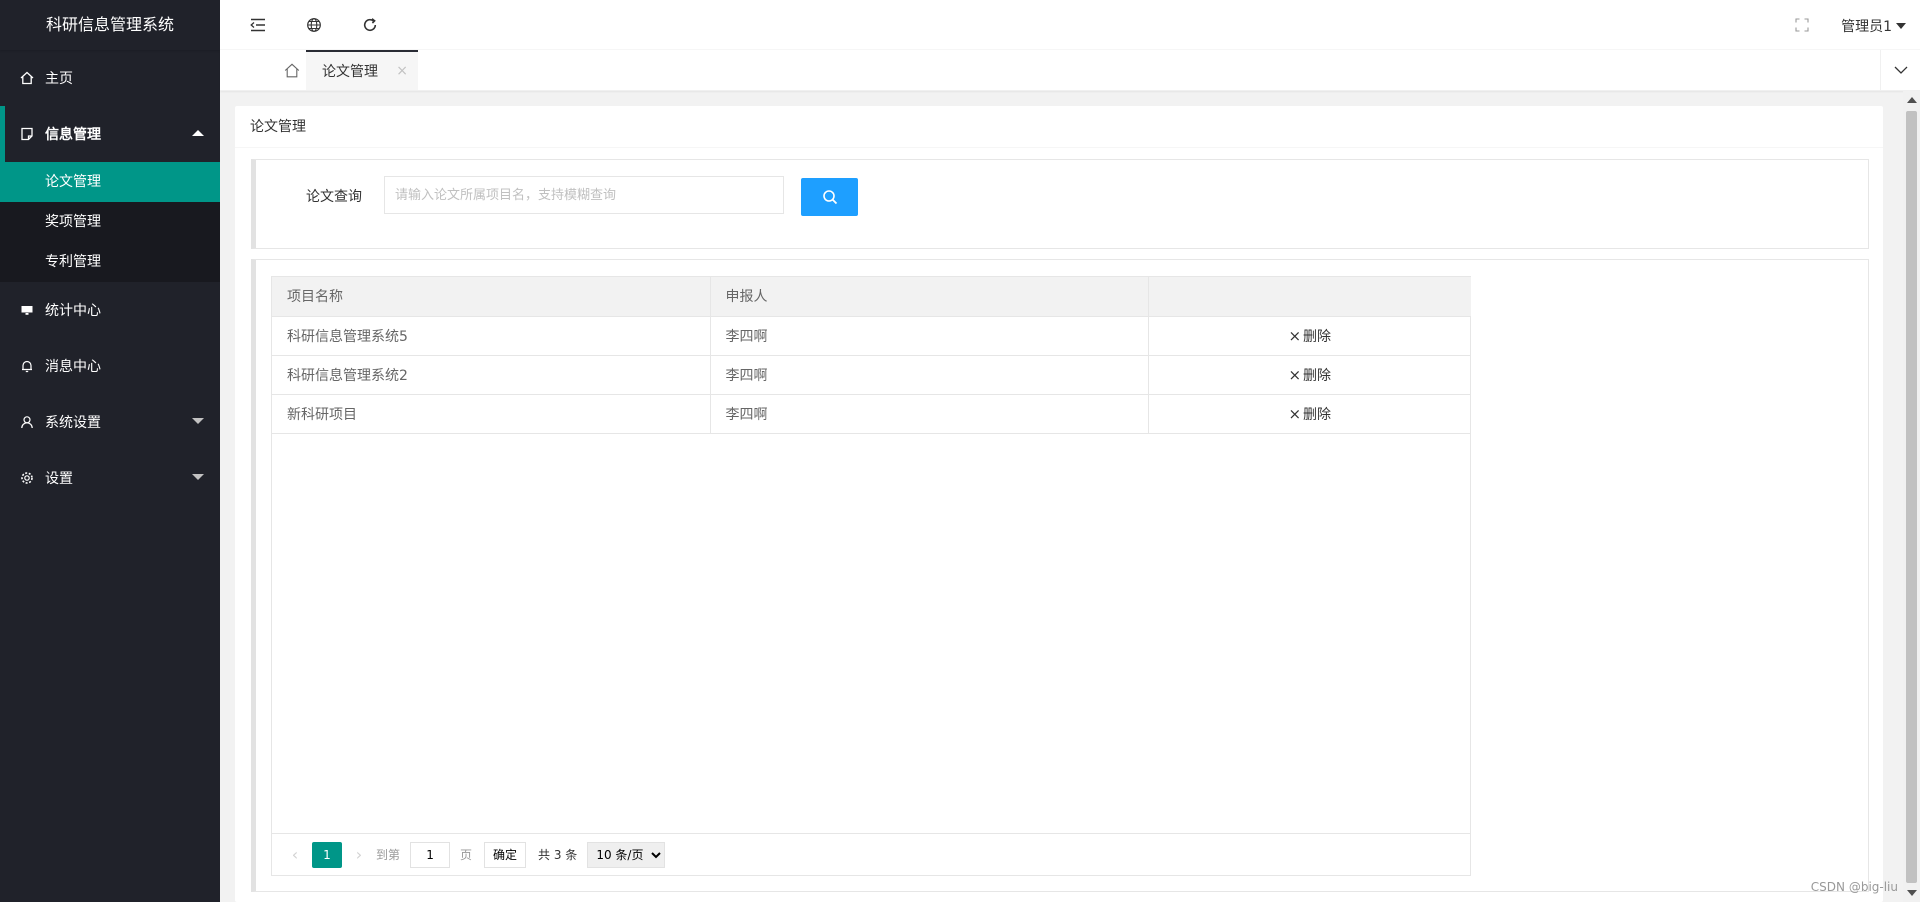  Describe the element at coordinates (334, 197) in the screenshot. I see `search-label: 论文查询` at that location.